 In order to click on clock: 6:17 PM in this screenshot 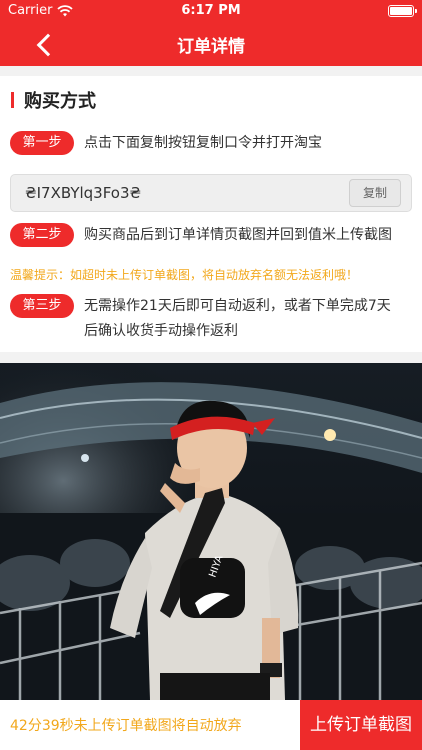, I will do `click(211, 10)`.